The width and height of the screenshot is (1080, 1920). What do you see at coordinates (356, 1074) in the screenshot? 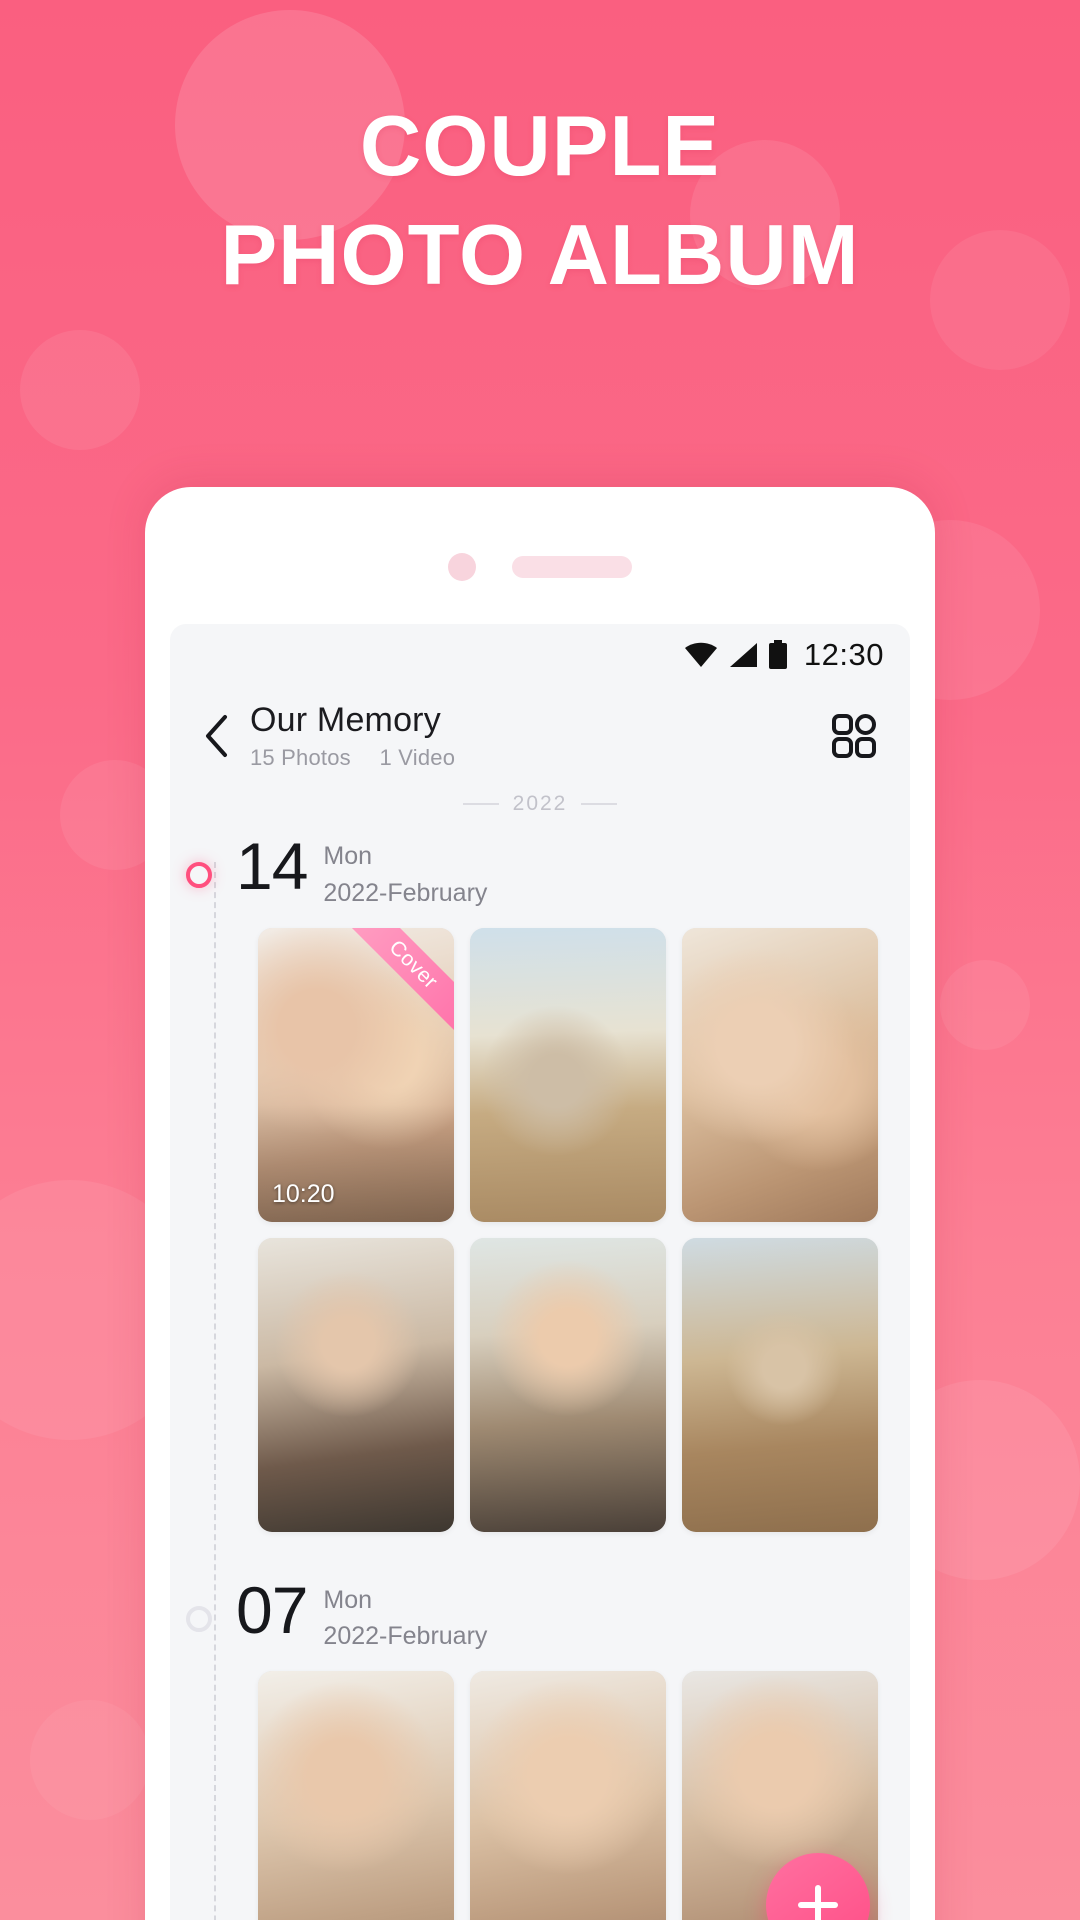
I see `photo-thumbnail: Cover 10:20` at bounding box center [356, 1074].